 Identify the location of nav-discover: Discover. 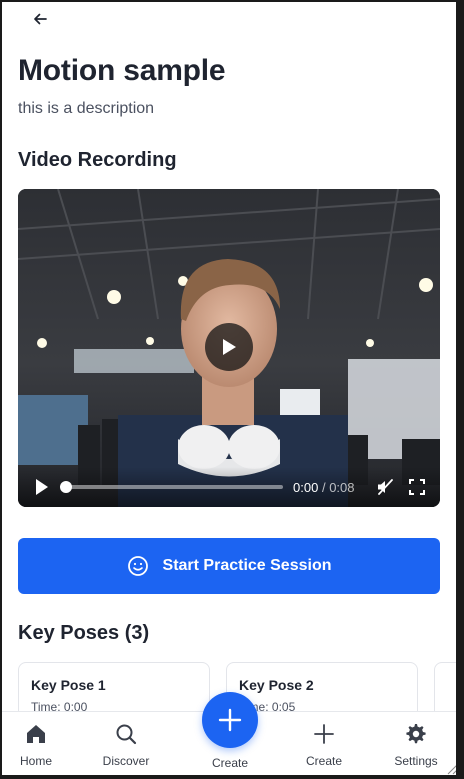
(126, 745).